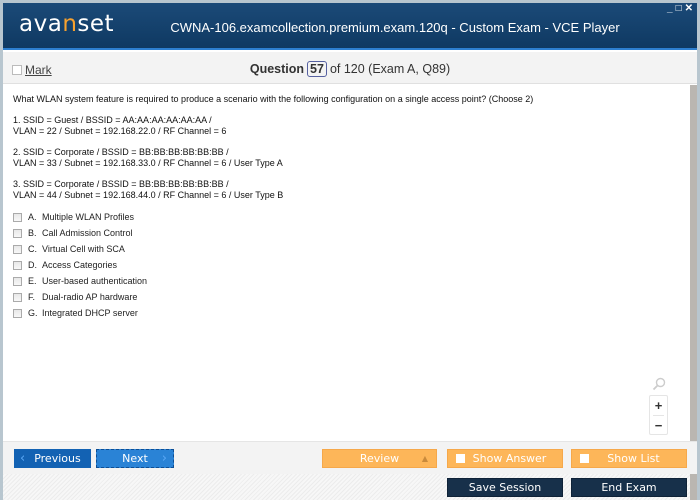  Describe the element at coordinates (689, 9) in the screenshot. I see `close-icon: ✕` at that location.